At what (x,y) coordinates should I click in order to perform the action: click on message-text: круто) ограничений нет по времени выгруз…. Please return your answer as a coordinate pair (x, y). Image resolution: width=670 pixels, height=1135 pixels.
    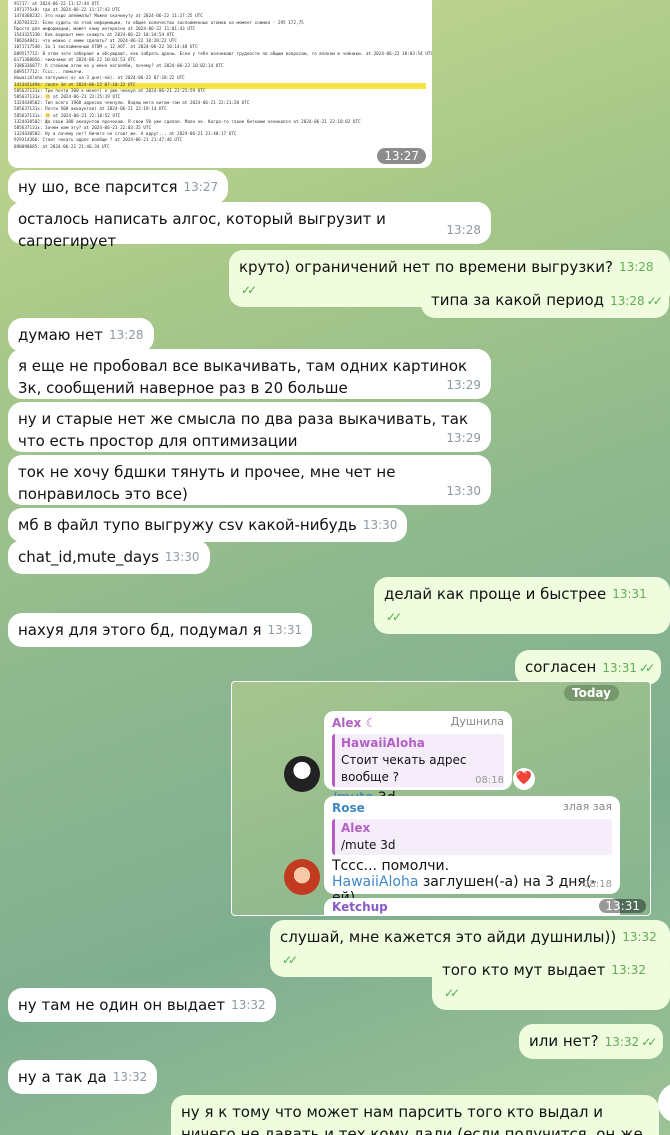
    Looking at the image, I should click on (426, 267).